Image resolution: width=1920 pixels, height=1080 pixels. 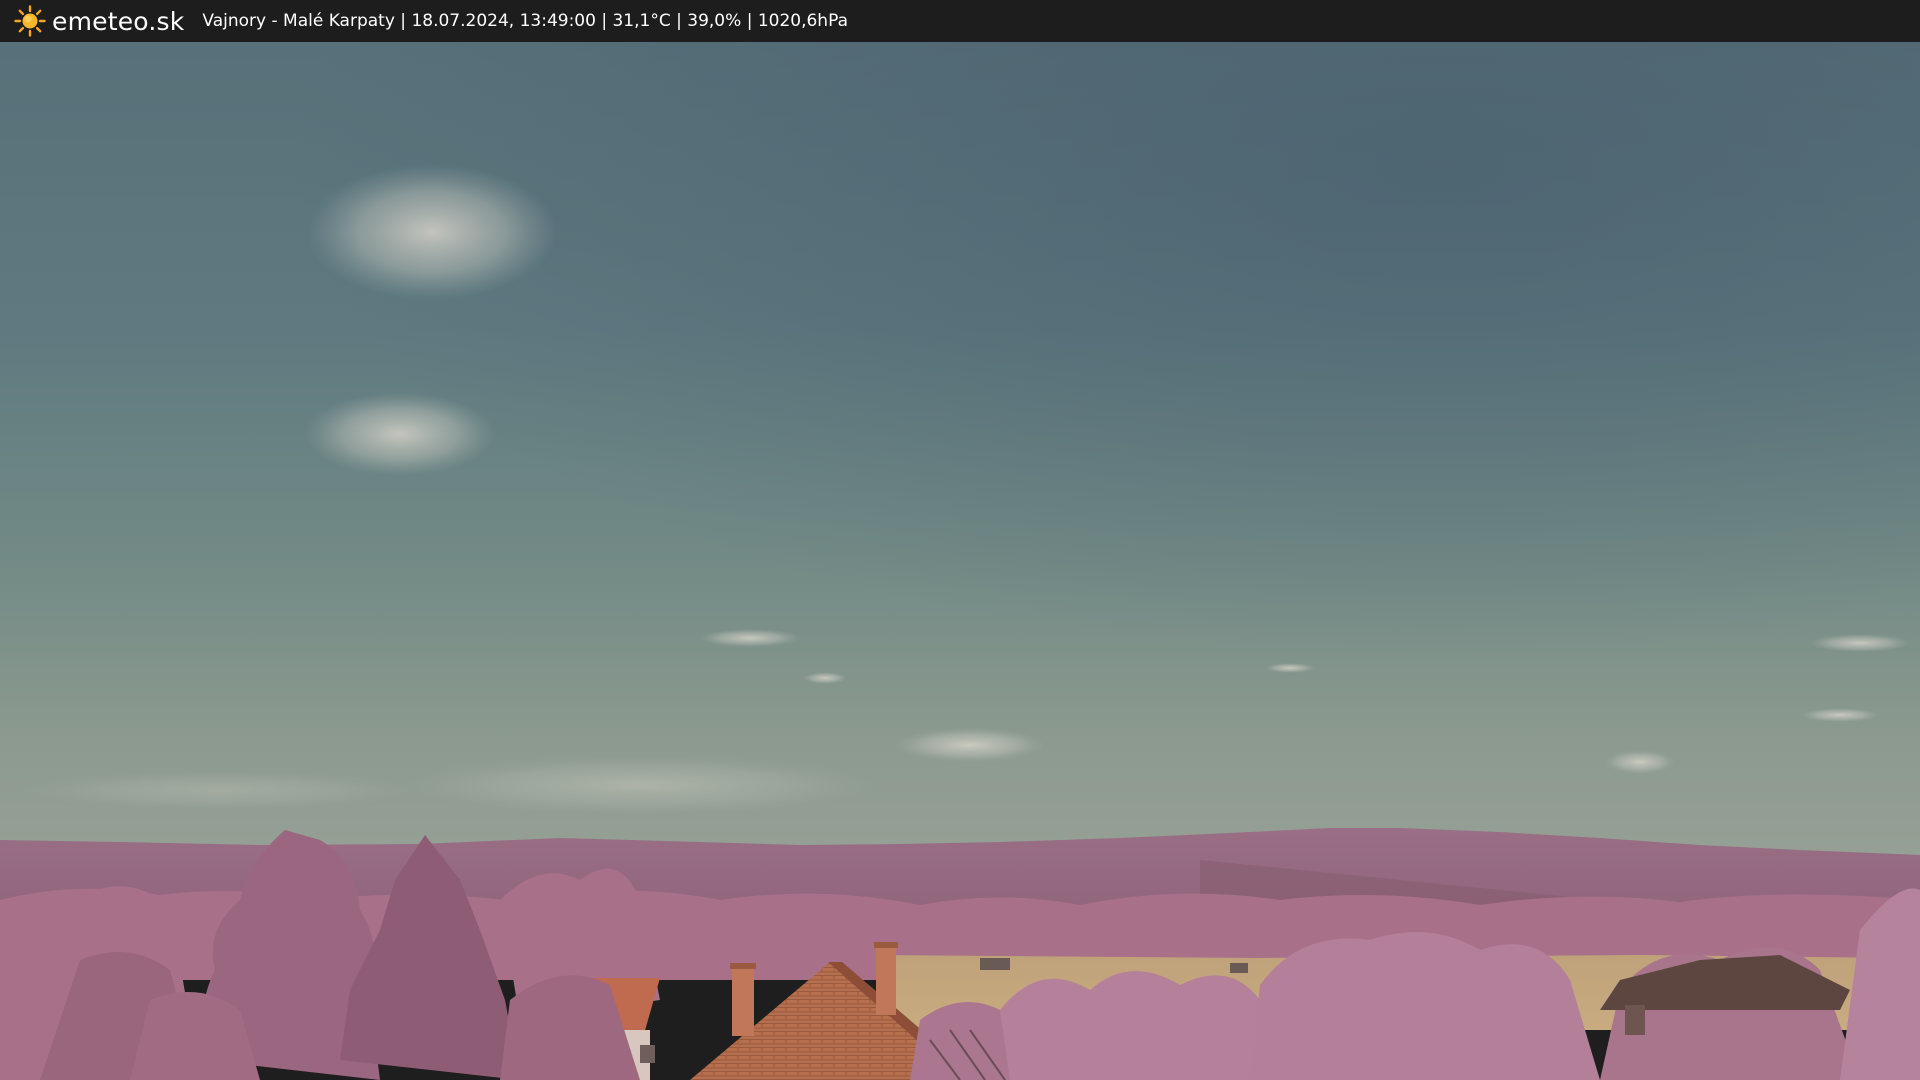 What do you see at coordinates (30, 21) in the screenshot?
I see `sun-icon` at bounding box center [30, 21].